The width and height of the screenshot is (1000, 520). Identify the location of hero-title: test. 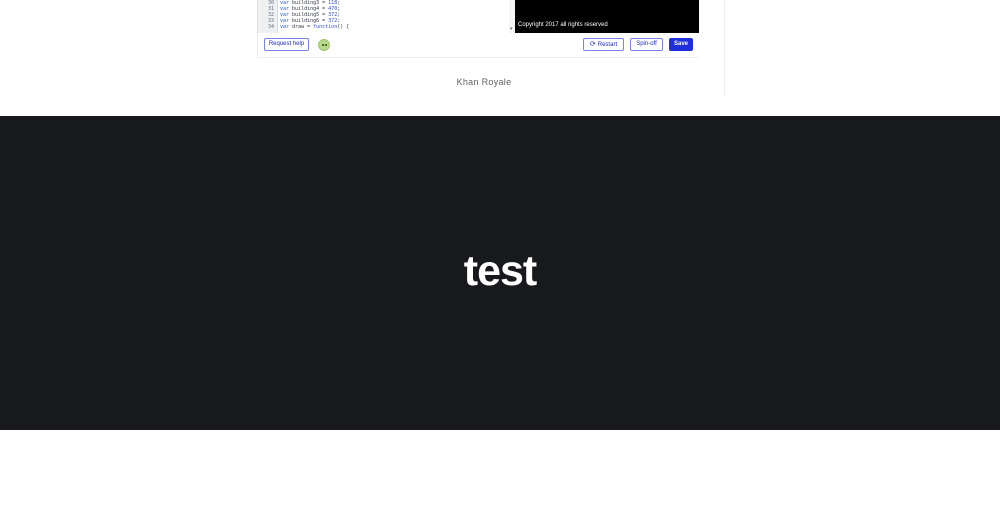
(500, 271).